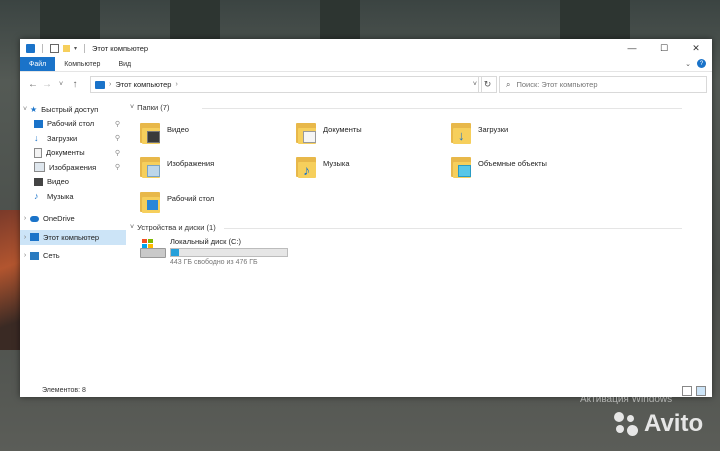 The height and width of the screenshot is (451, 720). Describe the element at coordinates (176, 227) in the screenshot. I see `group-title: Устройства и диски (1)` at that location.